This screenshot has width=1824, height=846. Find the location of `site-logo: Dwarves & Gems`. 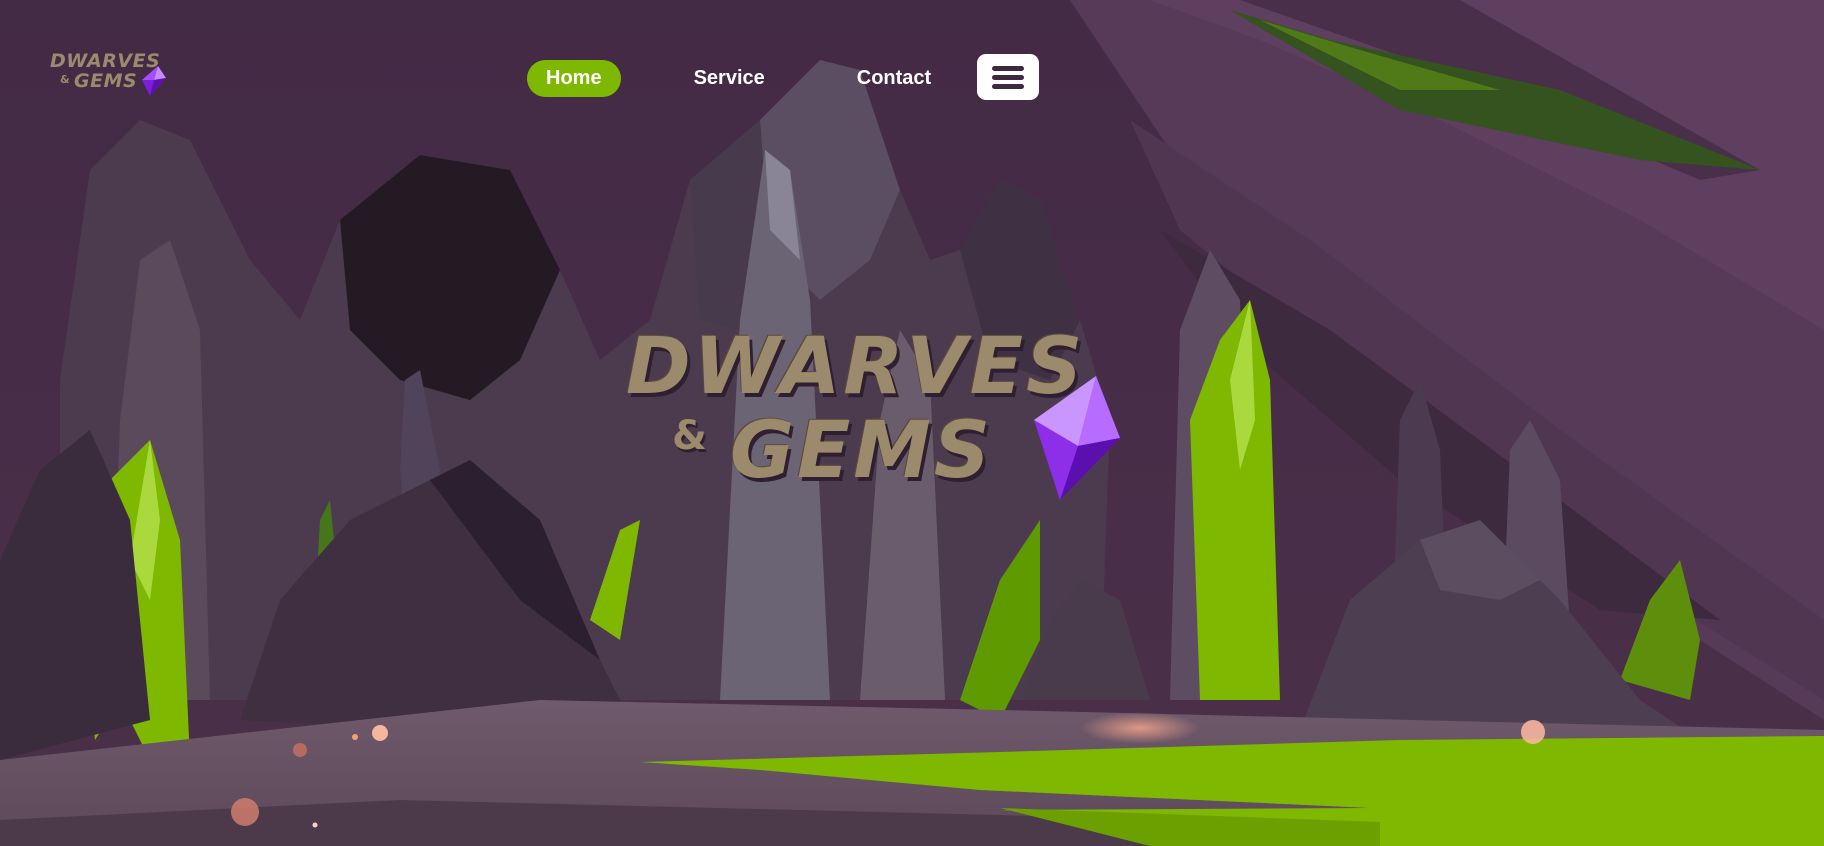

site-logo: Dwarves & Gems is located at coordinates (109, 74).